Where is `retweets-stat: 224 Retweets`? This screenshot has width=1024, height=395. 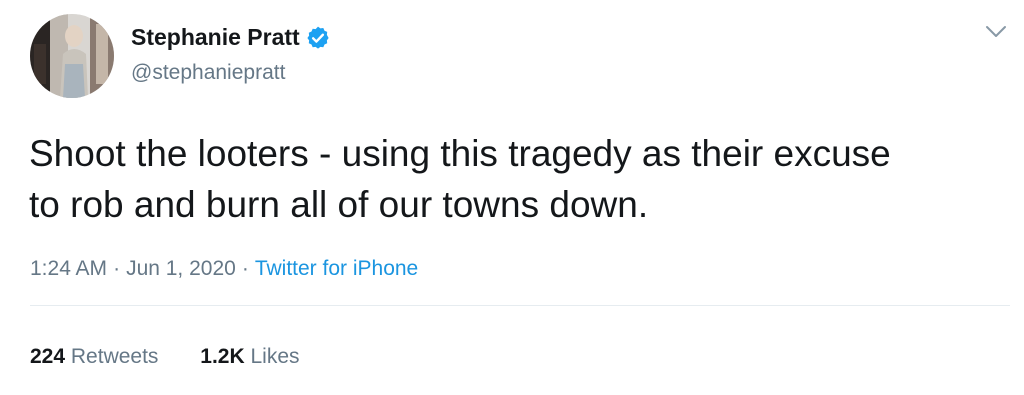 retweets-stat: 224 Retweets is located at coordinates (94, 357).